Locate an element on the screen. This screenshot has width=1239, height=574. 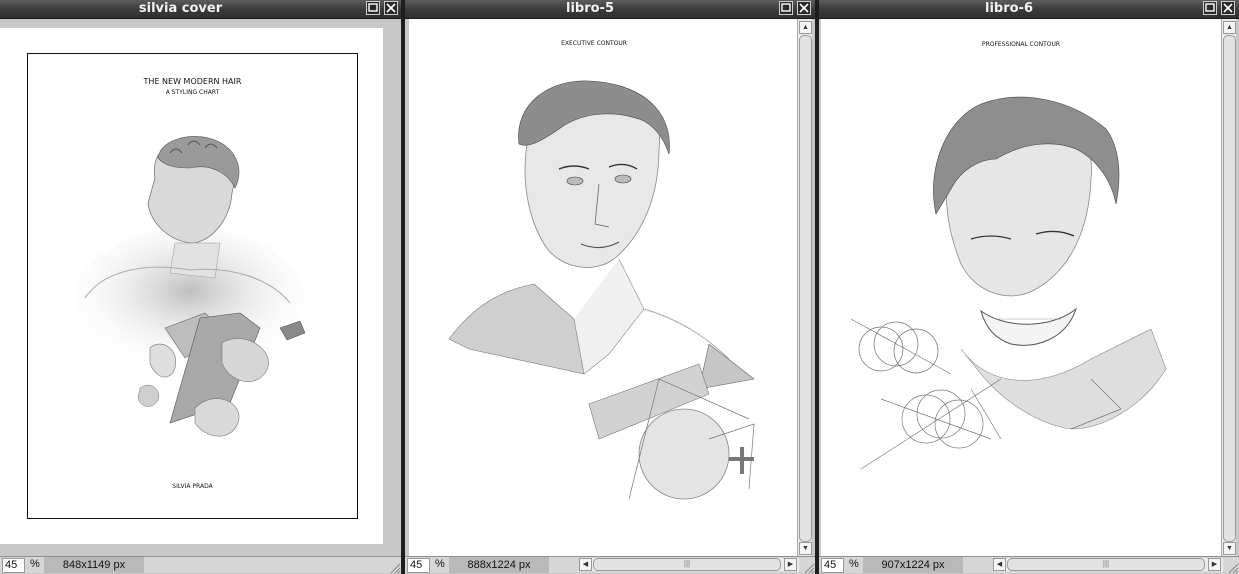
image-dimensions: 888x1224 px is located at coordinates (499, 565).